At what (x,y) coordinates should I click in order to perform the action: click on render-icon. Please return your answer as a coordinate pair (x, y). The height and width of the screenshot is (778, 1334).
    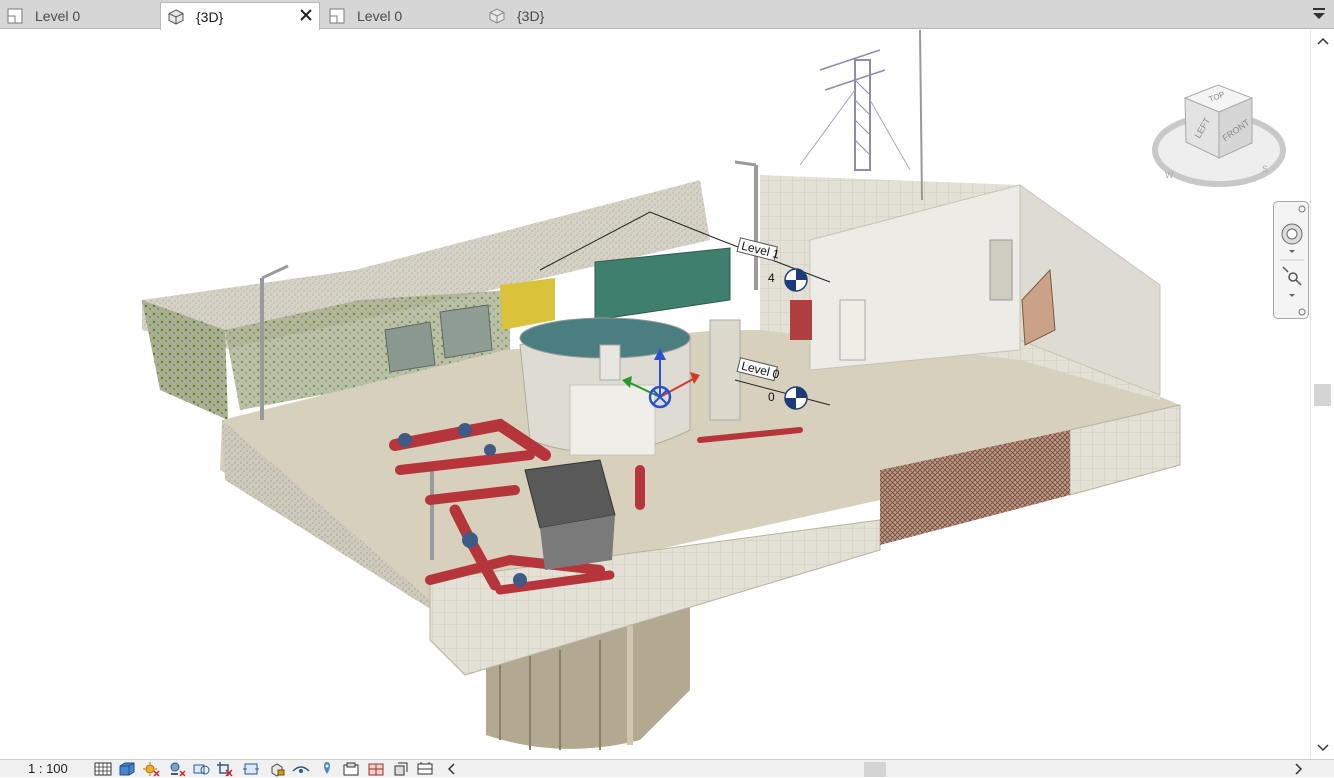
    Looking at the image, I should click on (201, 769).